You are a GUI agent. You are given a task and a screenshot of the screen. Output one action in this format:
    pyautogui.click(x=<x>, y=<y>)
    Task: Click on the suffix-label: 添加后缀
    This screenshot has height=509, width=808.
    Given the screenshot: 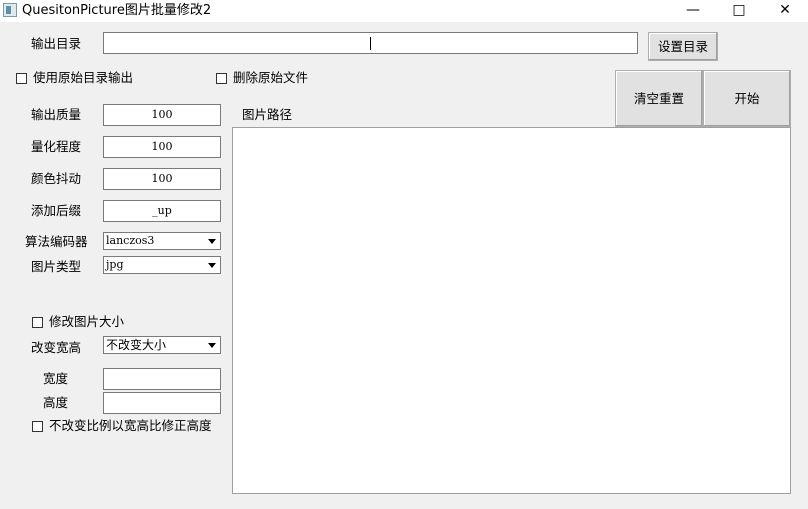 What is the action you would take?
    pyautogui.click(x=56, y=210)
    